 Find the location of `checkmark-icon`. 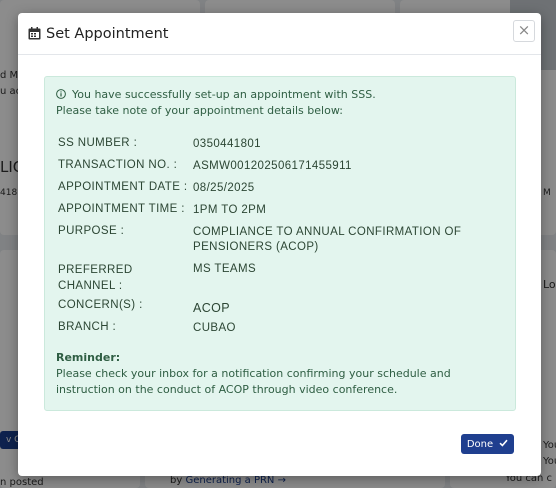

checkmark-icon is located at coordinates (503, 444).